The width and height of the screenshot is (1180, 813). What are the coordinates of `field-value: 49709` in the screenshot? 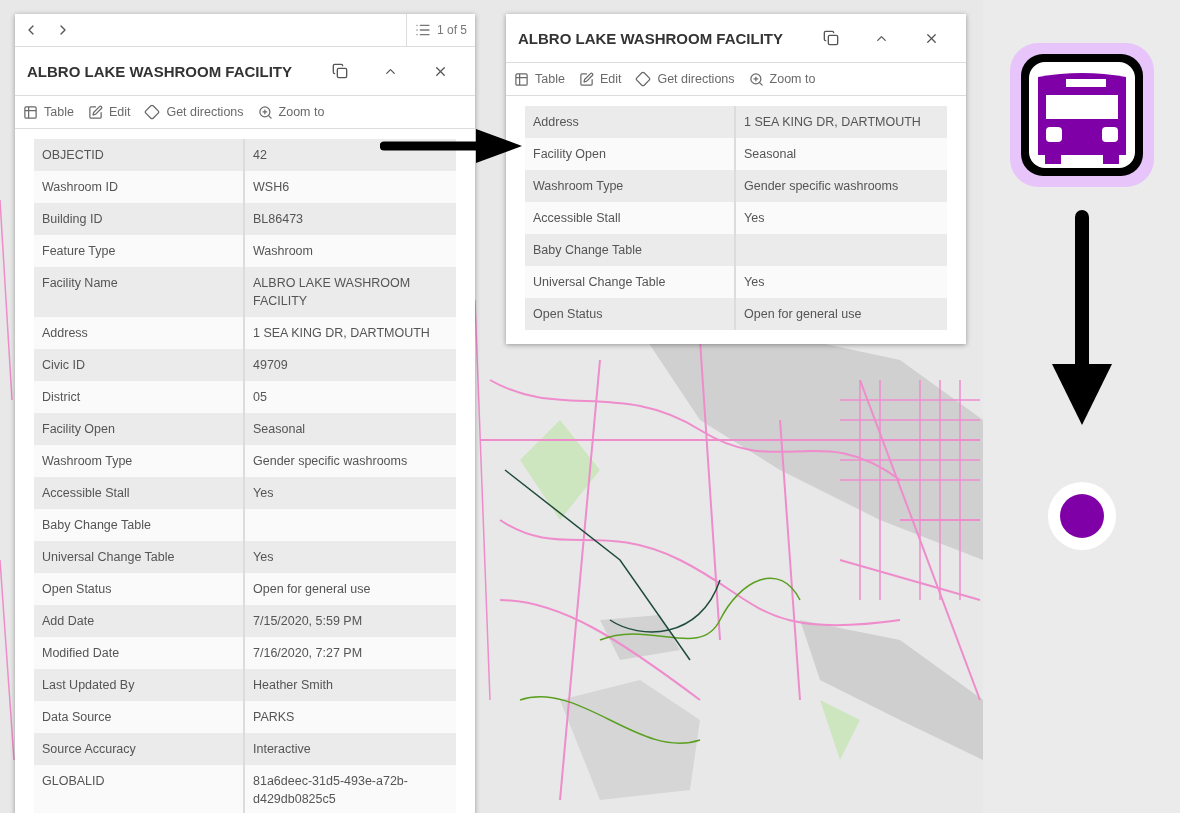 It's located at (270, 365).